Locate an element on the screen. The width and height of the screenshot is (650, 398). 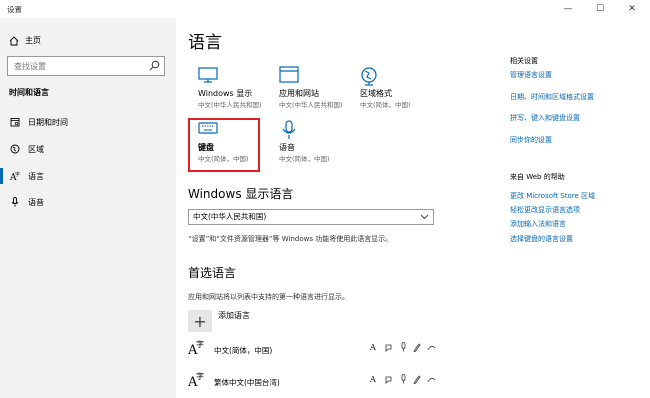
home-icon is located at coordinates (14, 40).